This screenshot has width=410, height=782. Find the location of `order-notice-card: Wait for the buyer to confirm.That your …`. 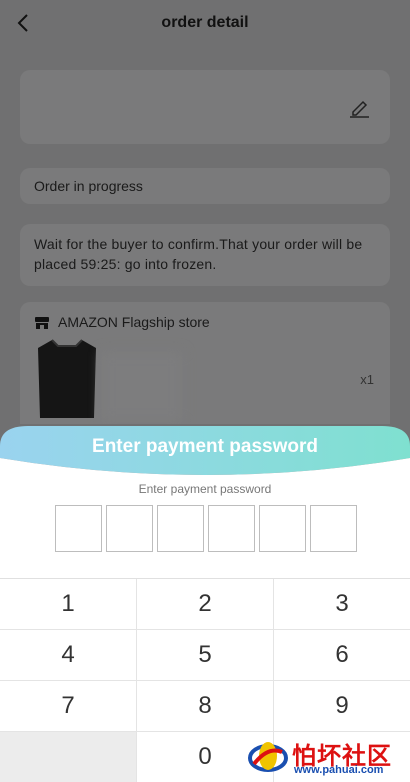

order-notice-card: Wait for the buyer to confirm.That your … is located at coordinates (205, 255).